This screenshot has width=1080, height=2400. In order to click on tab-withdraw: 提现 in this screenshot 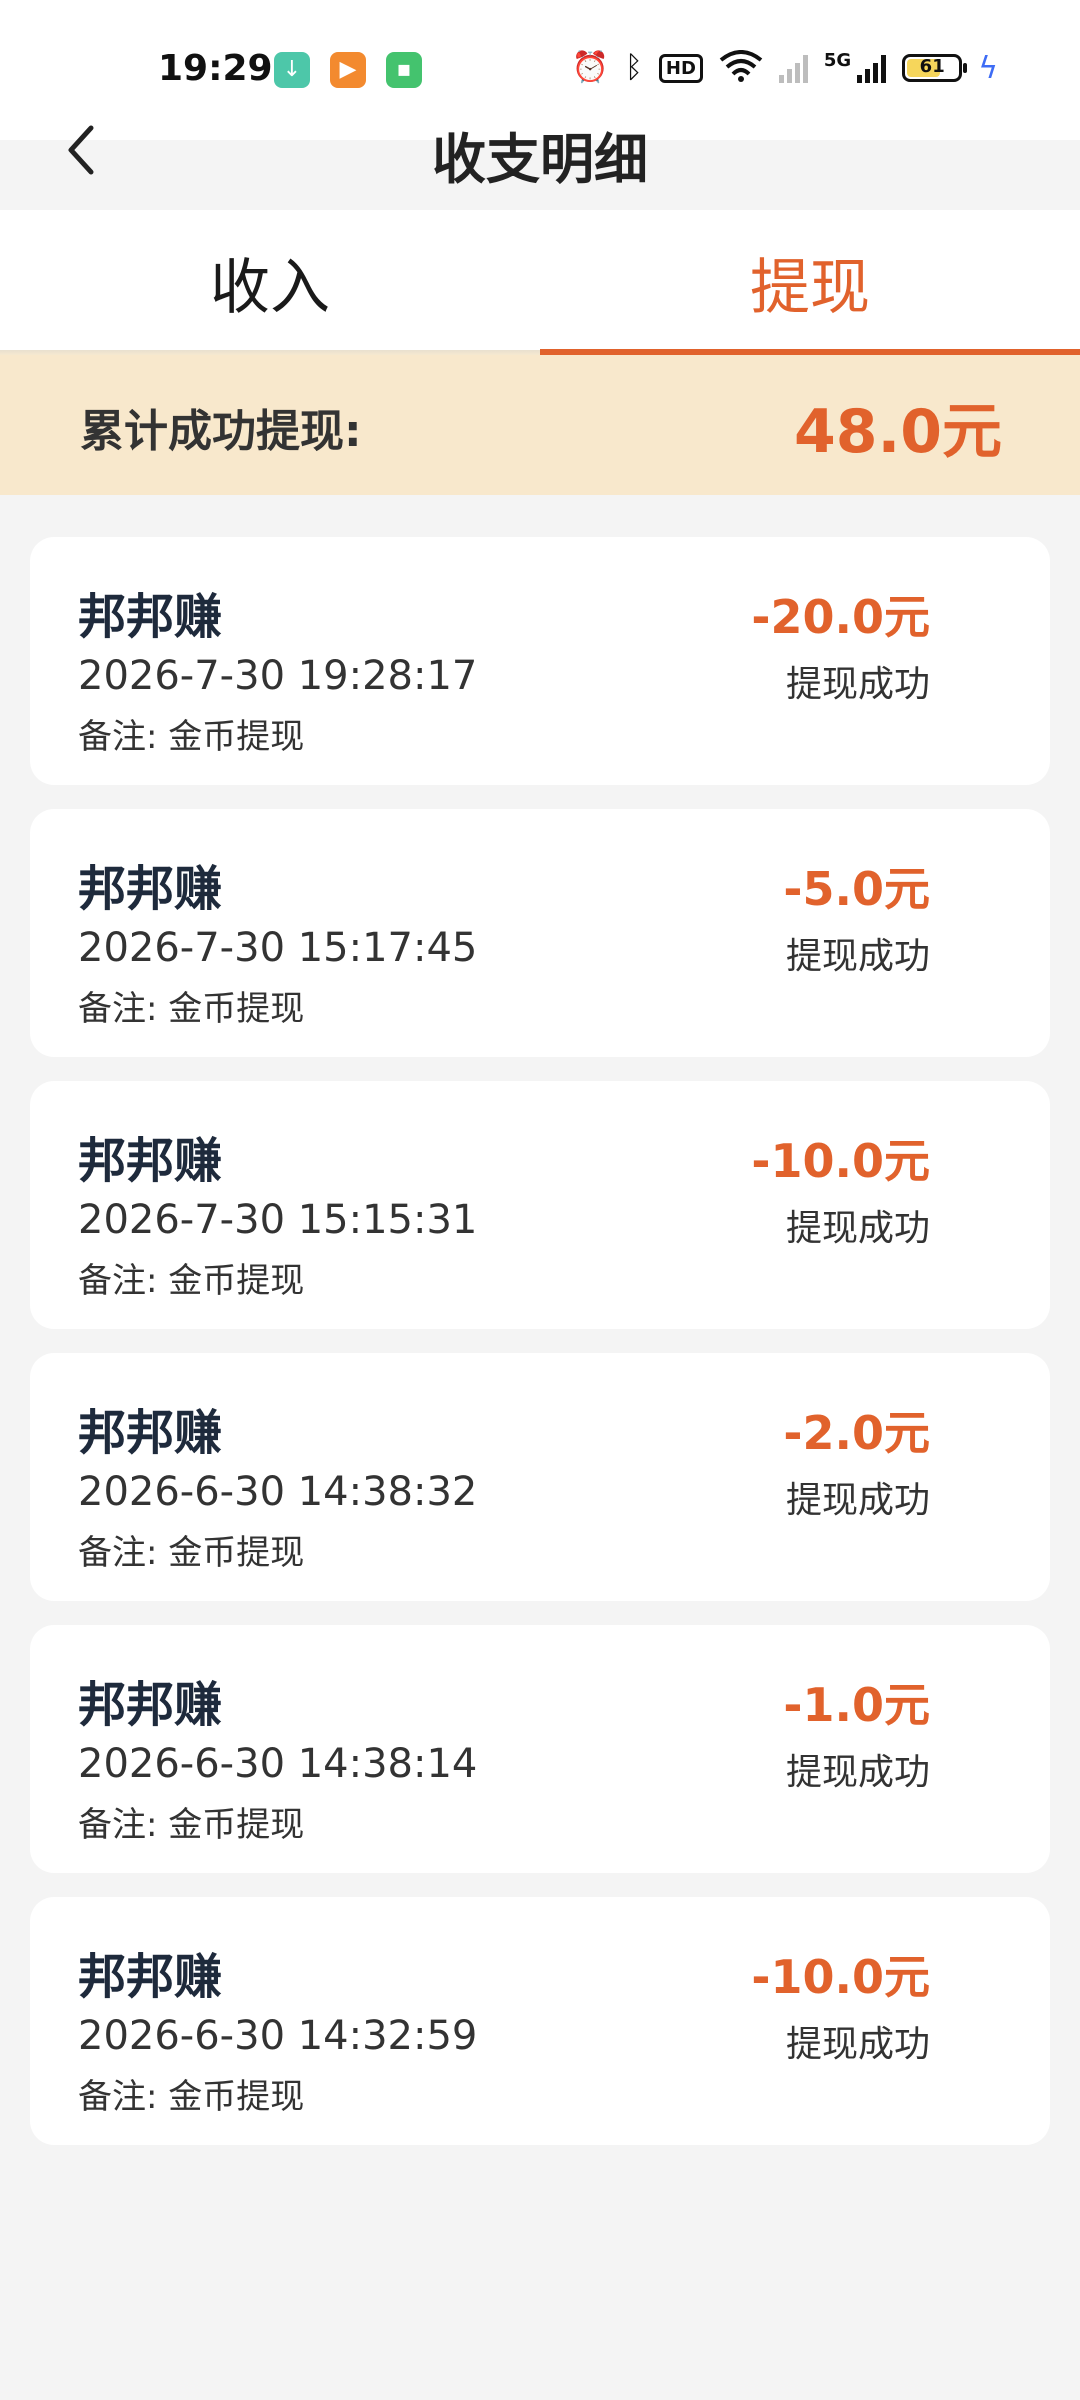, I will do `click(810, 282)`.